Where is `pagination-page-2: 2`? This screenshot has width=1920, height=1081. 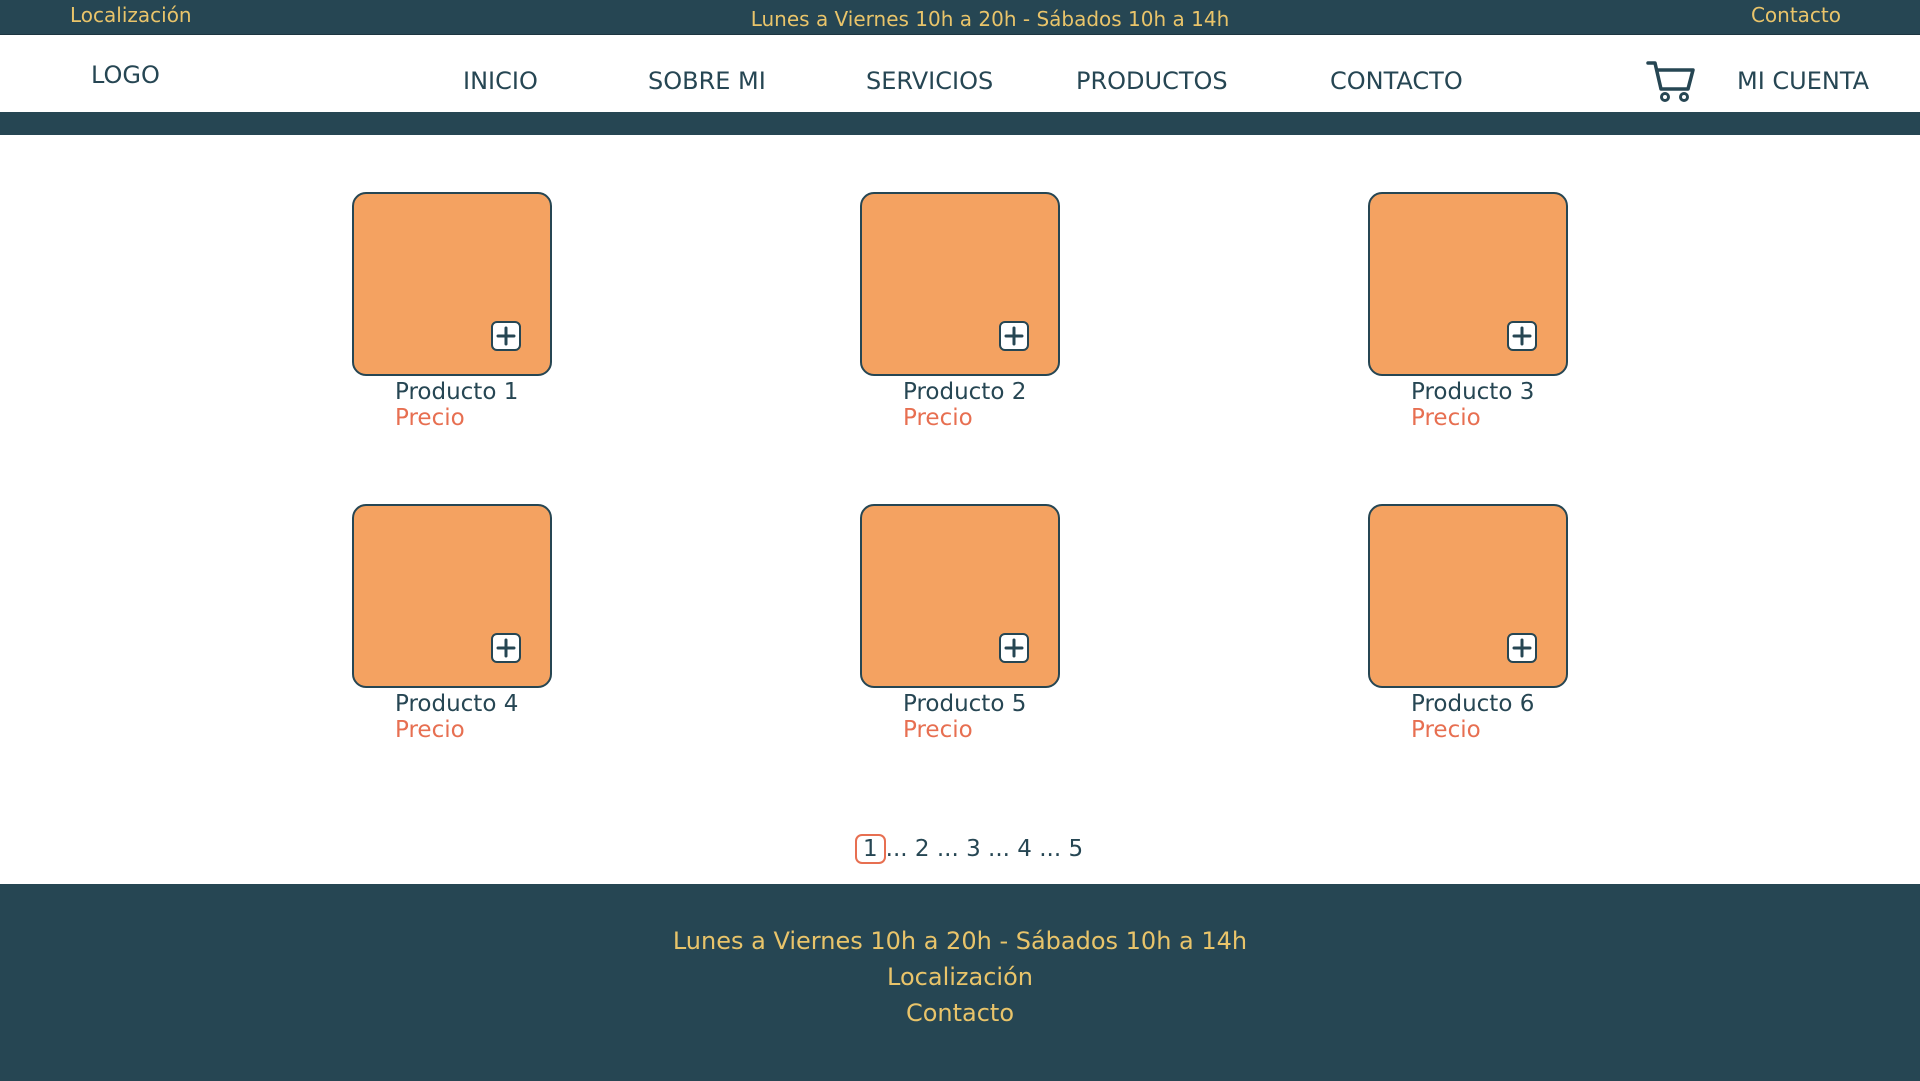
pagination-page-2: 2 is located at coordinates (922, 849).